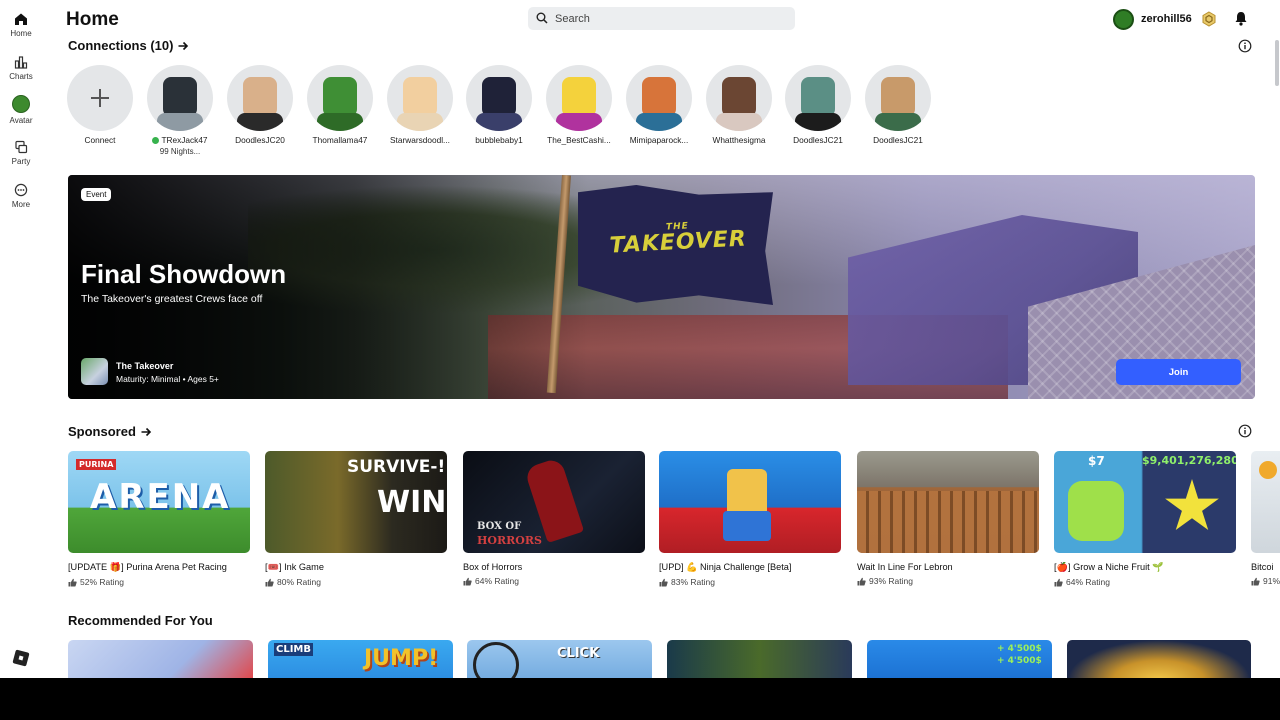  I want to click on game-thumbnail: CLICK, so click(559, 659).